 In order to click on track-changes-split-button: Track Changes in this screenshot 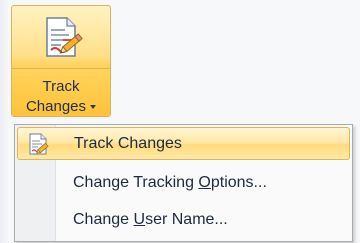, I will do `click(61, 61)`.